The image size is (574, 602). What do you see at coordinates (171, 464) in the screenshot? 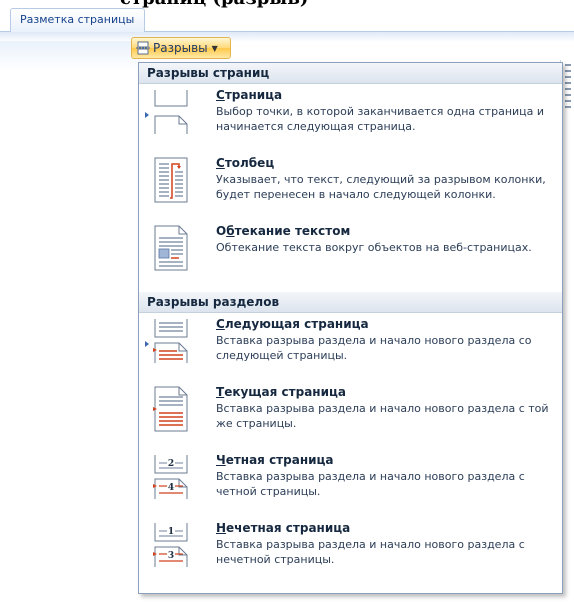
I see `even-icon-number-top: 2` at bounding box center [171, 464].